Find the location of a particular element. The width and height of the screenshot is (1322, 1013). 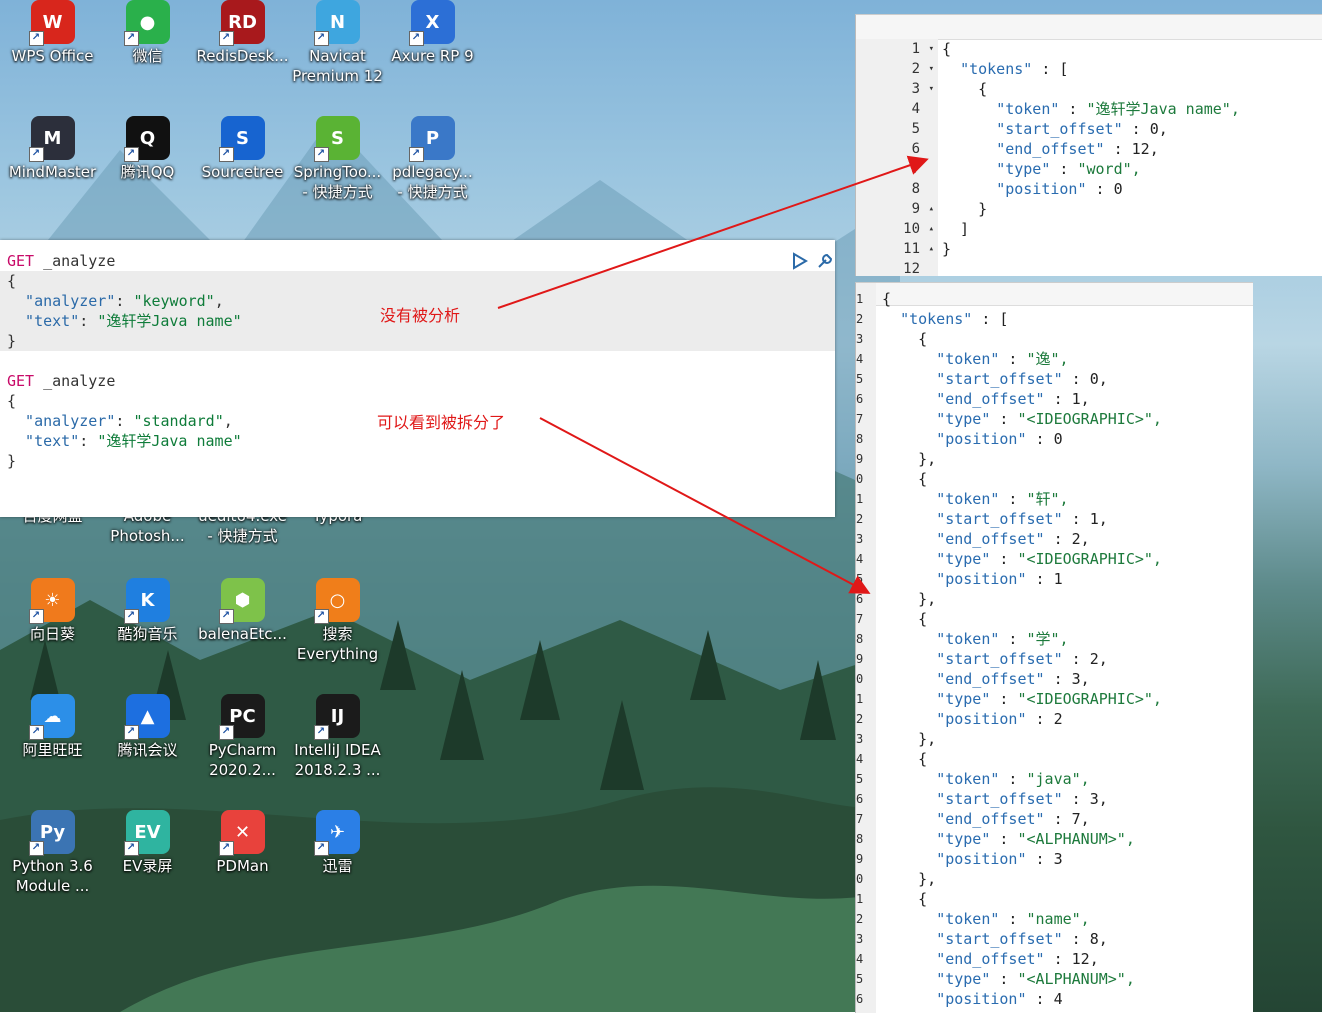

desktop-icon: W ↗ WPS Office is located at coordinates (52, 33).